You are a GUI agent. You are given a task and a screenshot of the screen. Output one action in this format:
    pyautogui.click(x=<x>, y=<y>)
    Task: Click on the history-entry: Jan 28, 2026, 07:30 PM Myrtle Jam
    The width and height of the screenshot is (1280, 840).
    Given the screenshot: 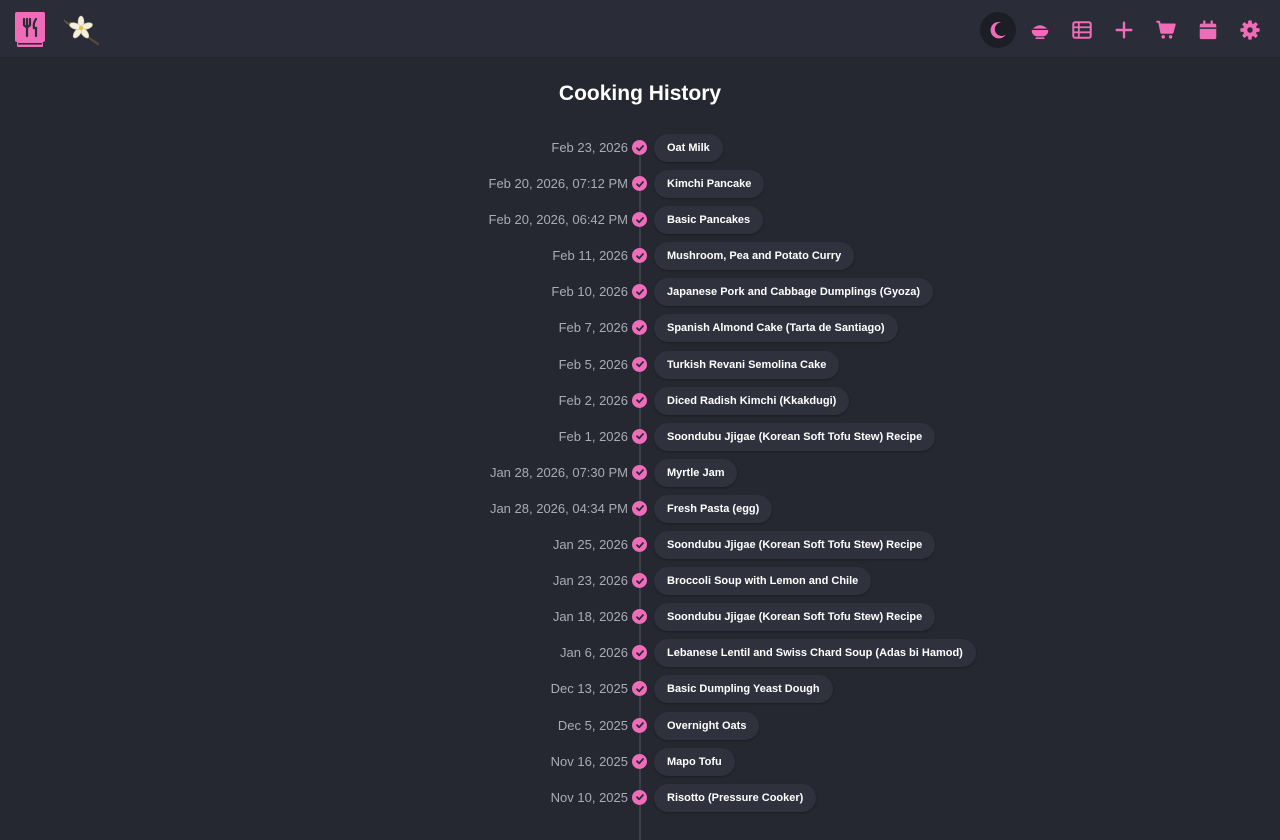 What is the action you would take?
    pyautogui.click(x=640, y=473)
    